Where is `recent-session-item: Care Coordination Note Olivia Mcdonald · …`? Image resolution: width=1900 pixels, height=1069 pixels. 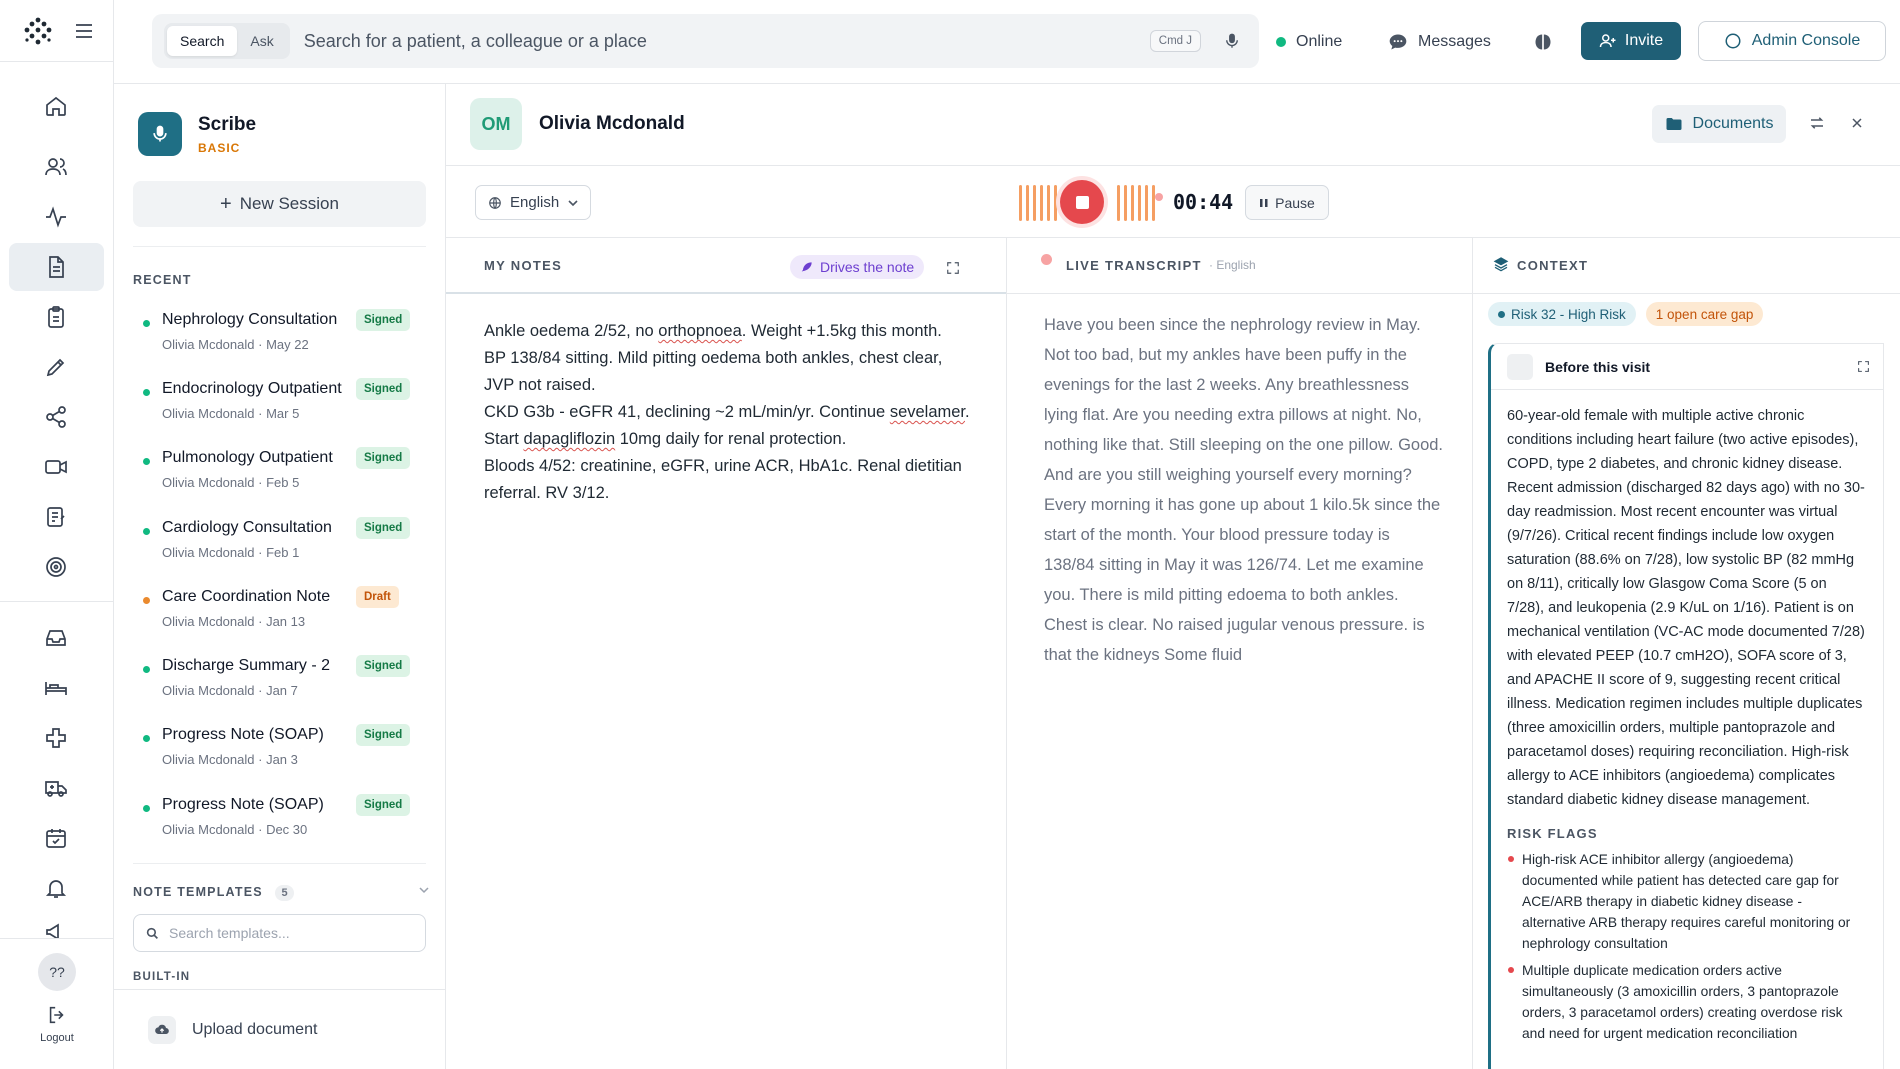
recent-session-item: Care Coordination Note Olivia Mcdonald · … is located at coordinates (279, 612).